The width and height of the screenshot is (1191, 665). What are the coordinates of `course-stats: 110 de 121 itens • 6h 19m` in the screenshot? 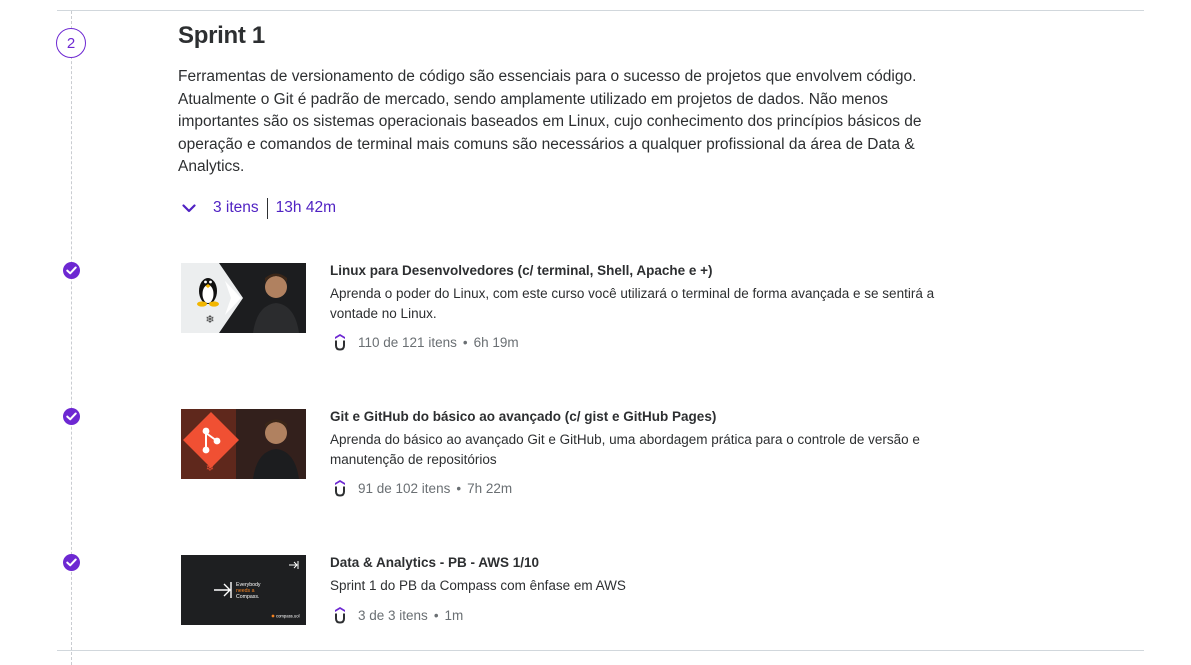 It's located at (424, 342).